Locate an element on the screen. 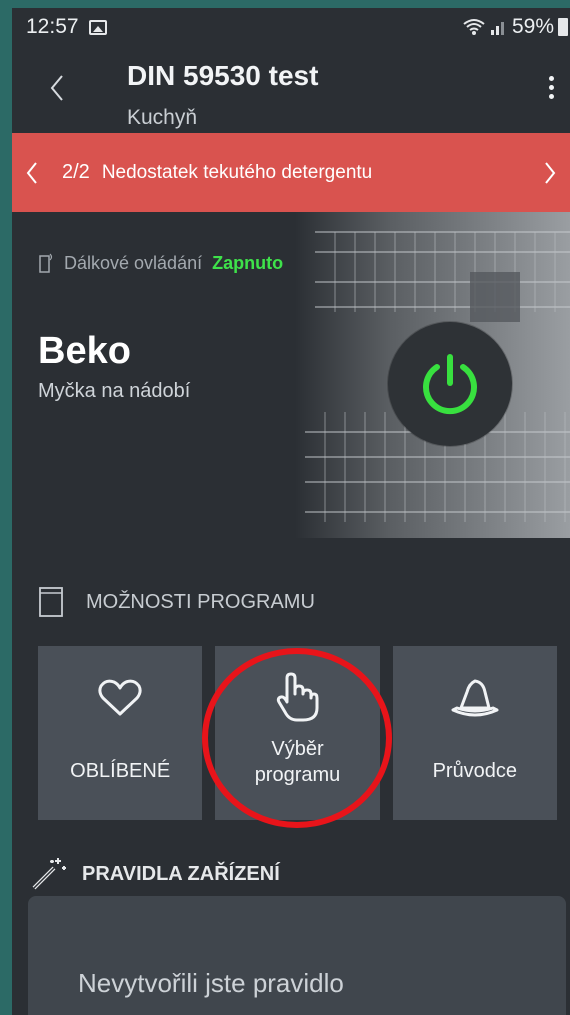  page-subtitle: Kuchyň is located at coordinates (162, 117).